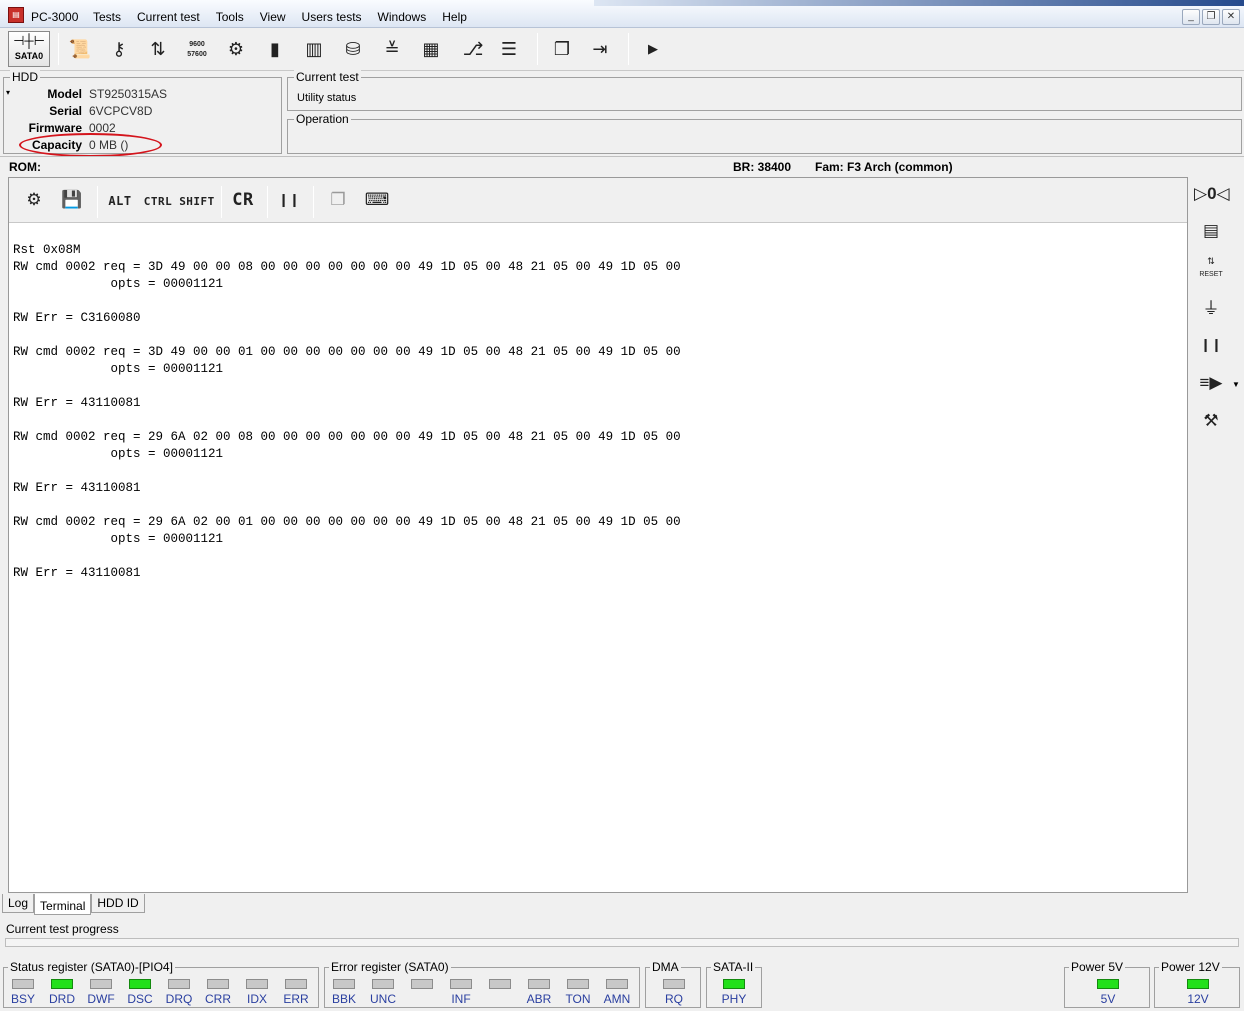  What do you see at coordinates (332, 17) in the screenshot?
I see `menu-users-tests: Users tests` at bounding box center [332, 17].